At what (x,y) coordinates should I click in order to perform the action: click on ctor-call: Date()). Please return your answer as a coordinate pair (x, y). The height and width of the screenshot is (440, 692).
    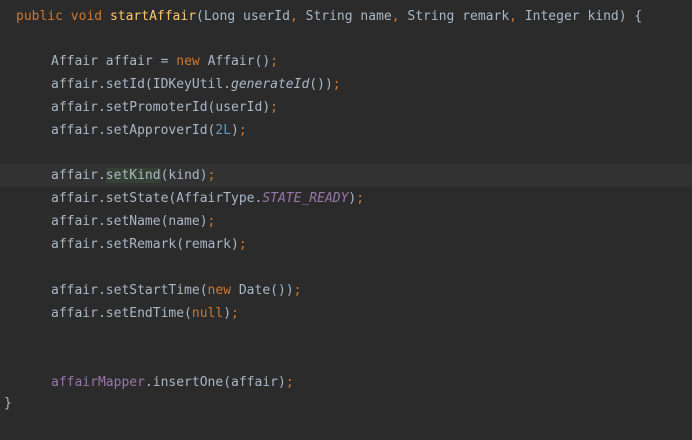
    Looking at the image, I should click on (262, 290).